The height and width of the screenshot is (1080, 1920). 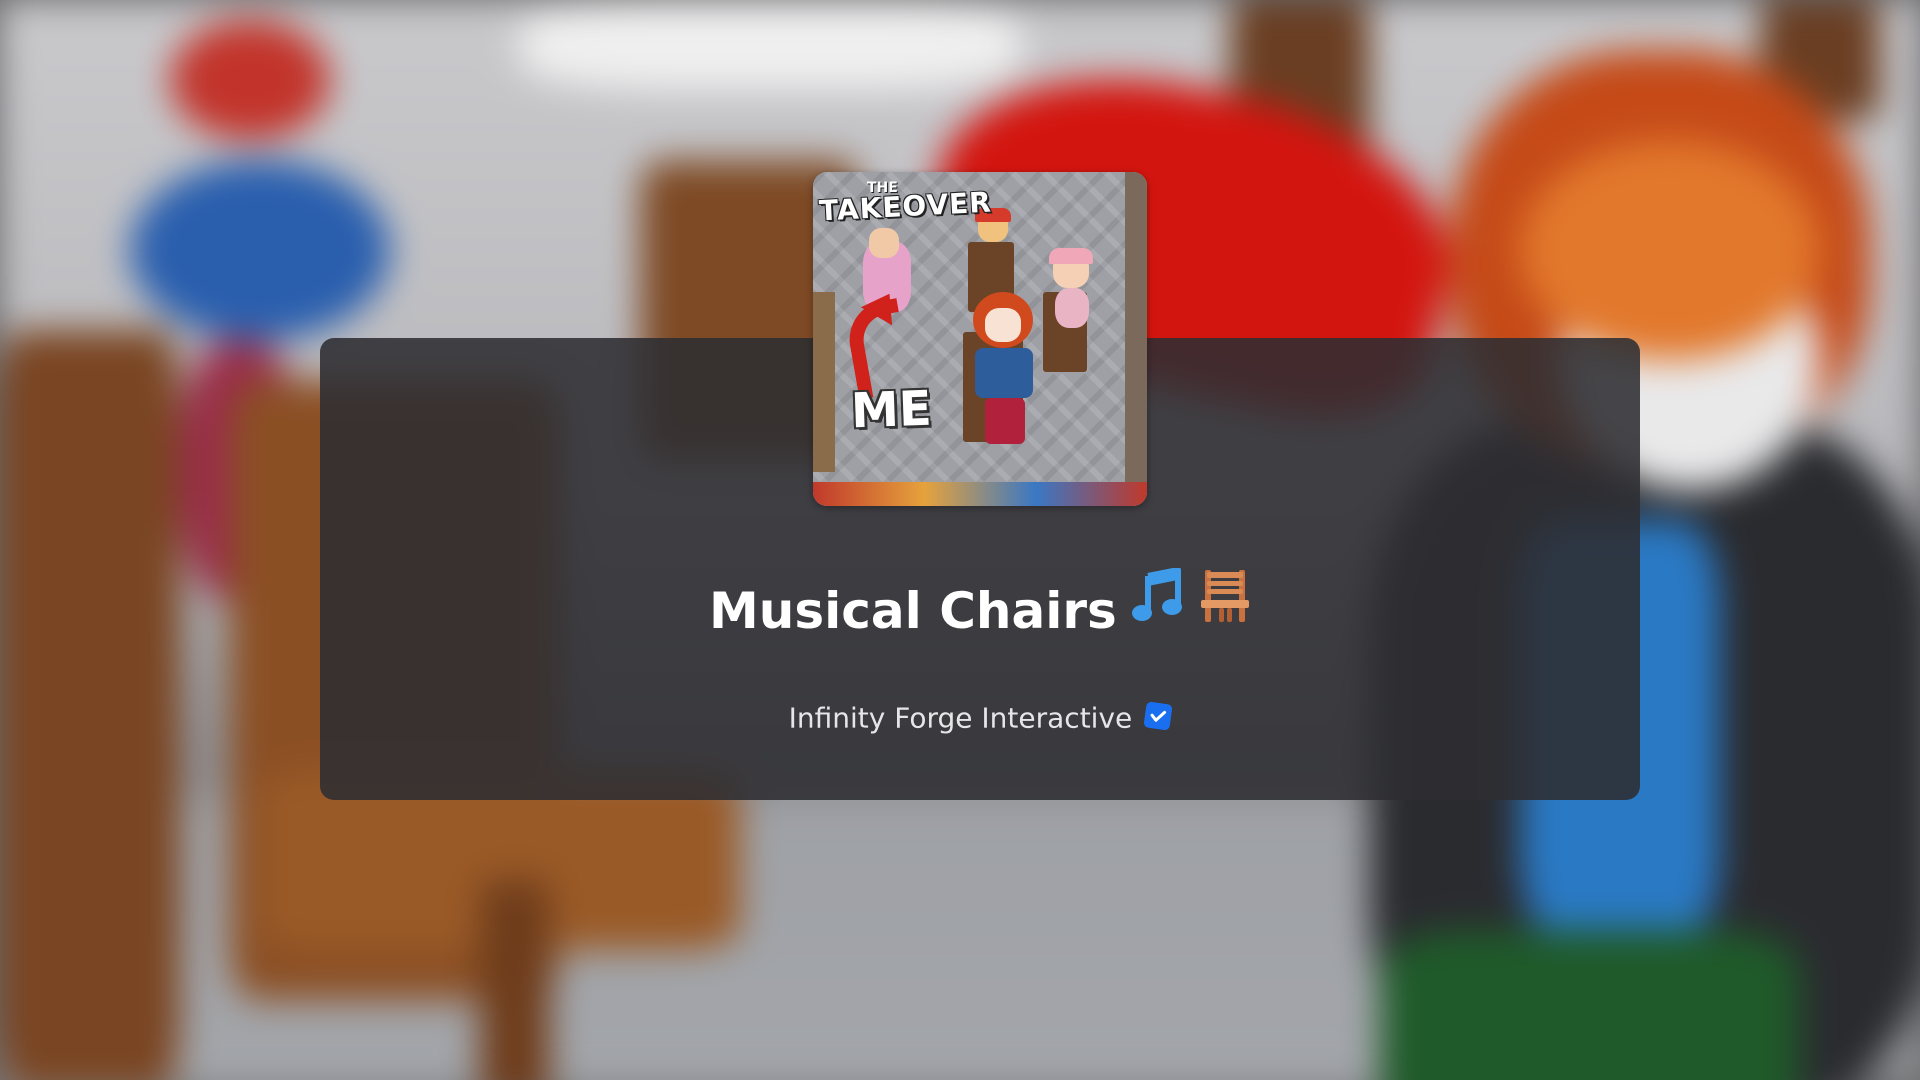 What do you see at coordinates (980, 339) in the screenshot?
I see `game-thumbnail: THE TAKEOVER ME` at bounding box center [980, 339].